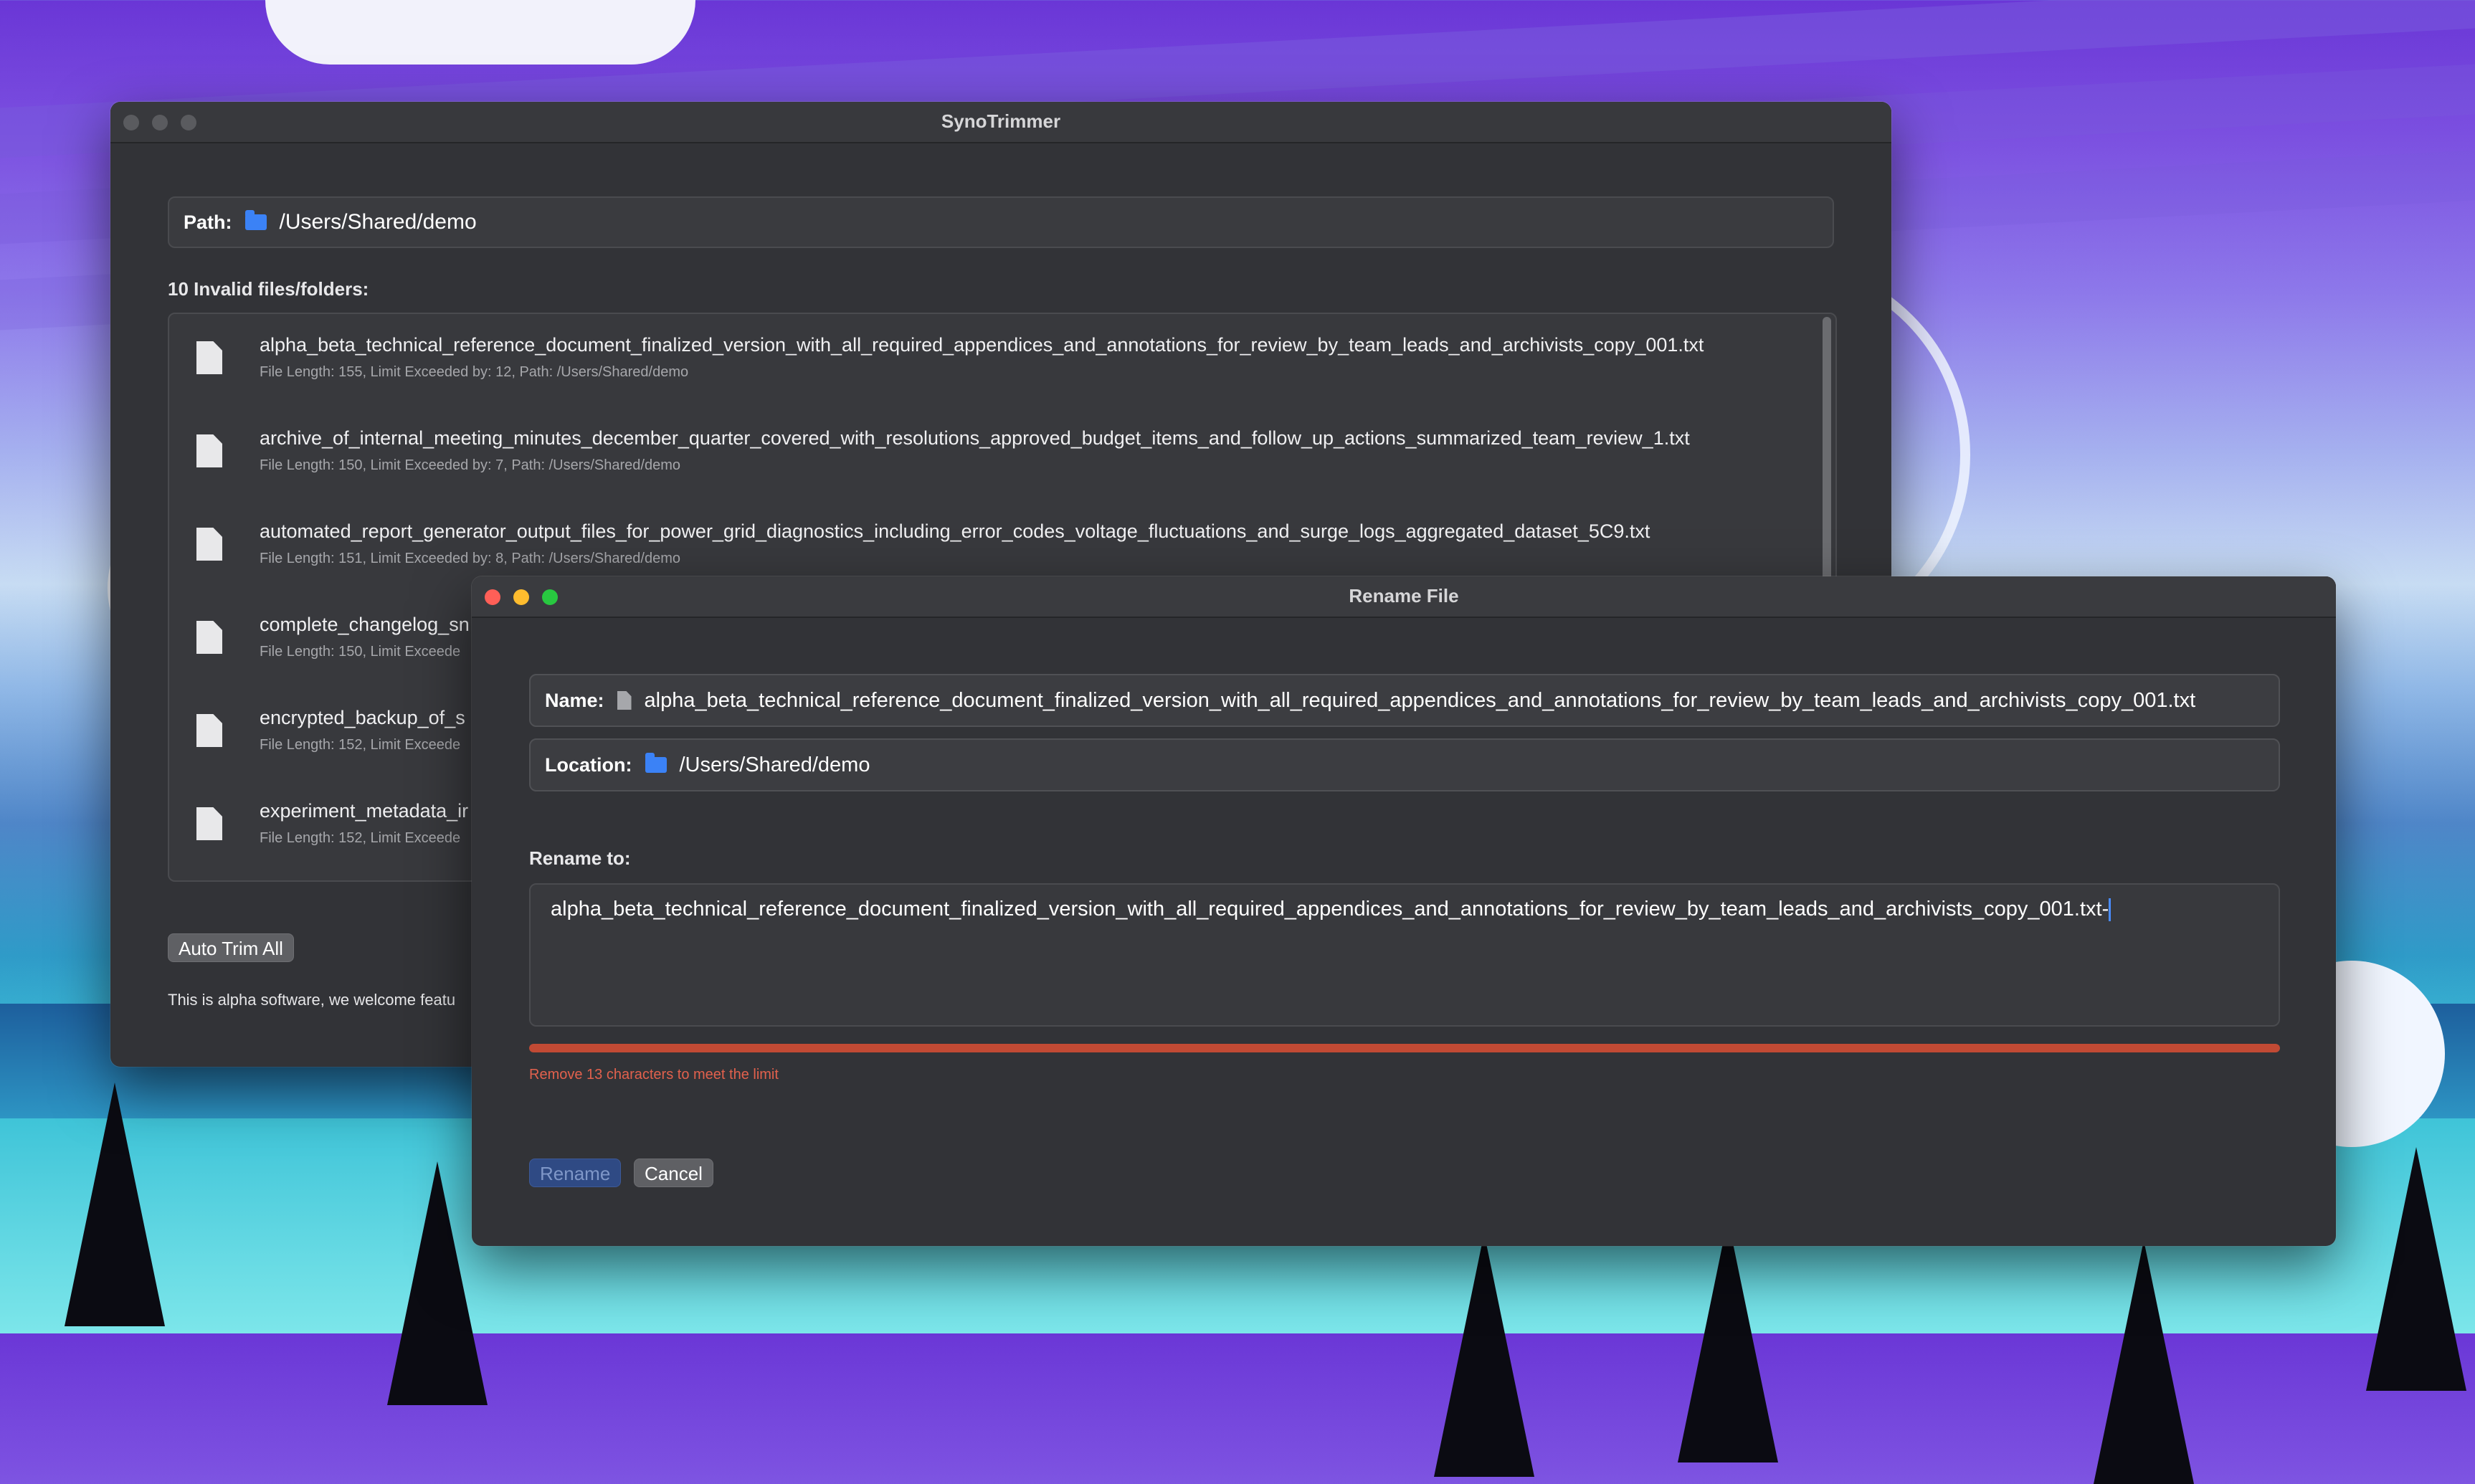 The height and width of the screenshot is (1484, 2475). I want to click on location-value: /Users/Shared/demo, so click(775, 765).